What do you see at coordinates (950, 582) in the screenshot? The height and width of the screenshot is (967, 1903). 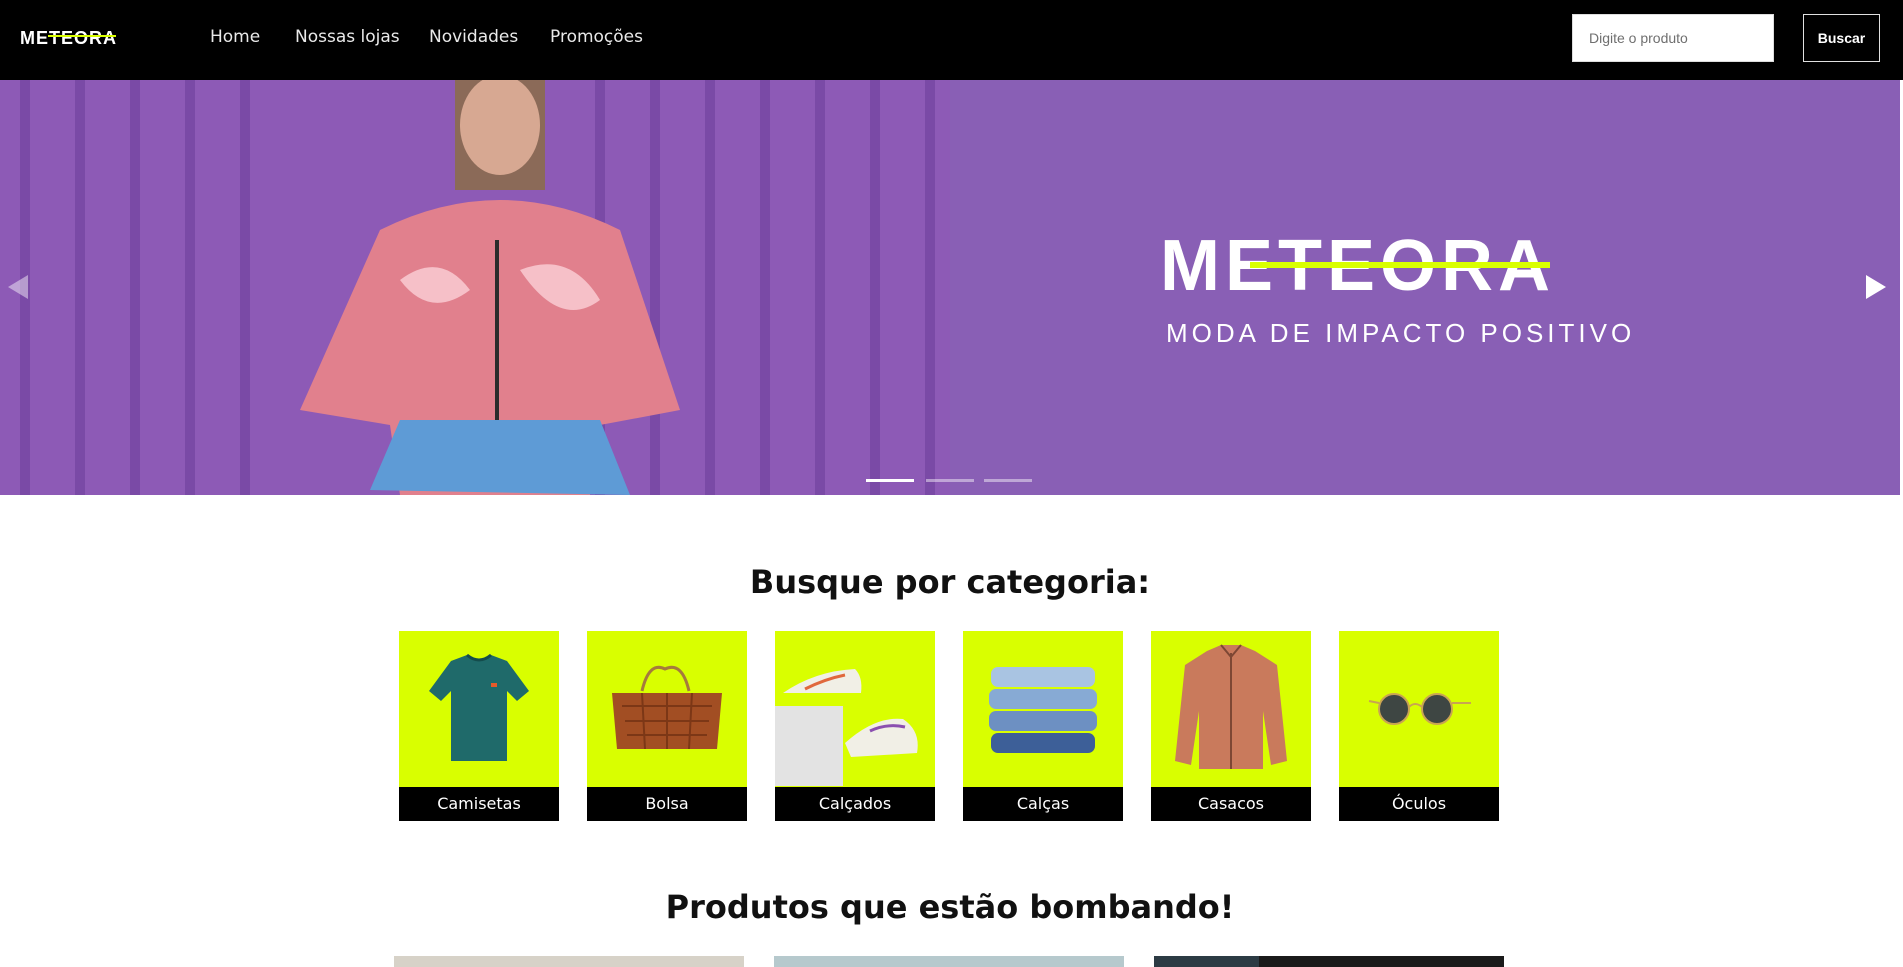 I see `categories-title: Busque por categoria:` at bounding box center [950, 582].